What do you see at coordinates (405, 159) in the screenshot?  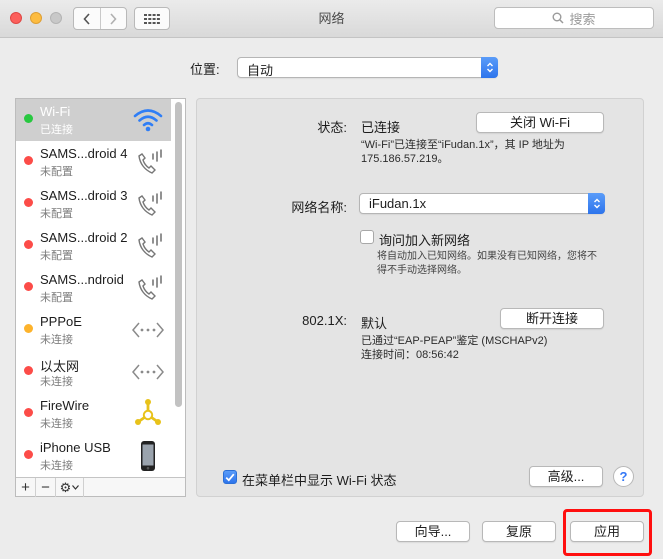 I see `status-note-line2: 175.186.57.219。` at bounding box center [405, 159].